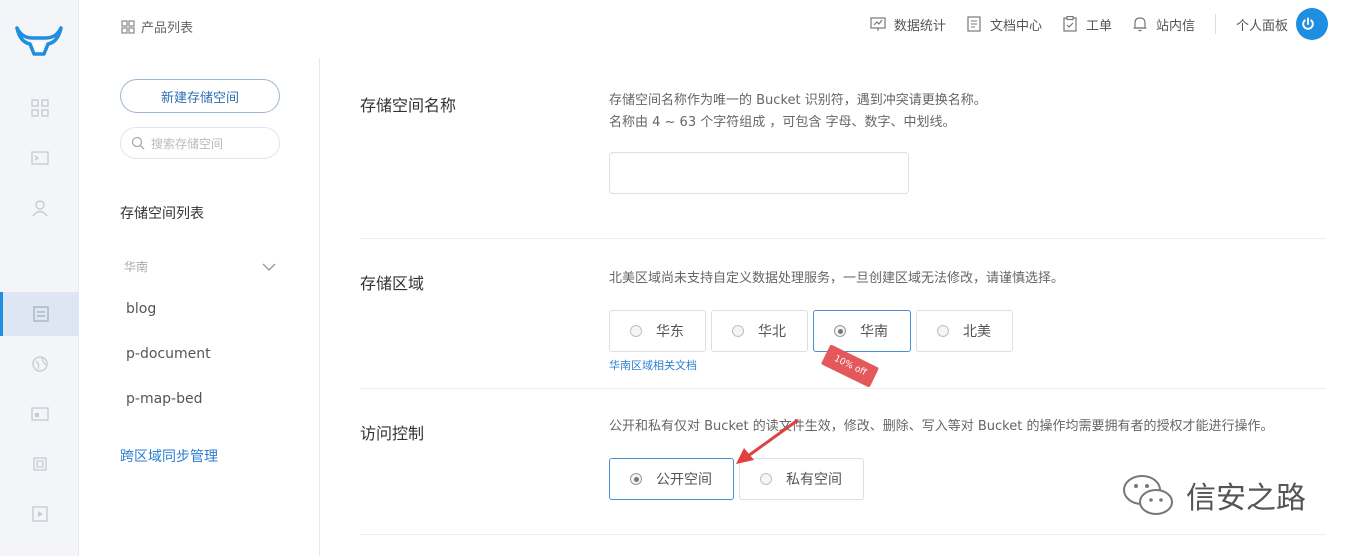 The width and height of the screenshot is (1366, 556). Describe the element at coordinates (1140, 24) in the screenshot. I see `bell-icon` at that location.